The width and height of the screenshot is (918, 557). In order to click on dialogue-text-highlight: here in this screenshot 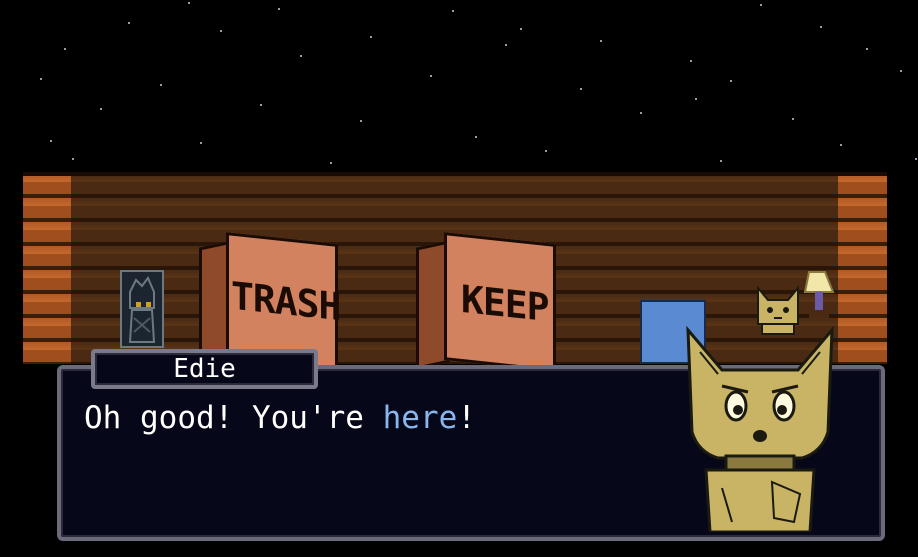, I will do `click(420, 418)`.